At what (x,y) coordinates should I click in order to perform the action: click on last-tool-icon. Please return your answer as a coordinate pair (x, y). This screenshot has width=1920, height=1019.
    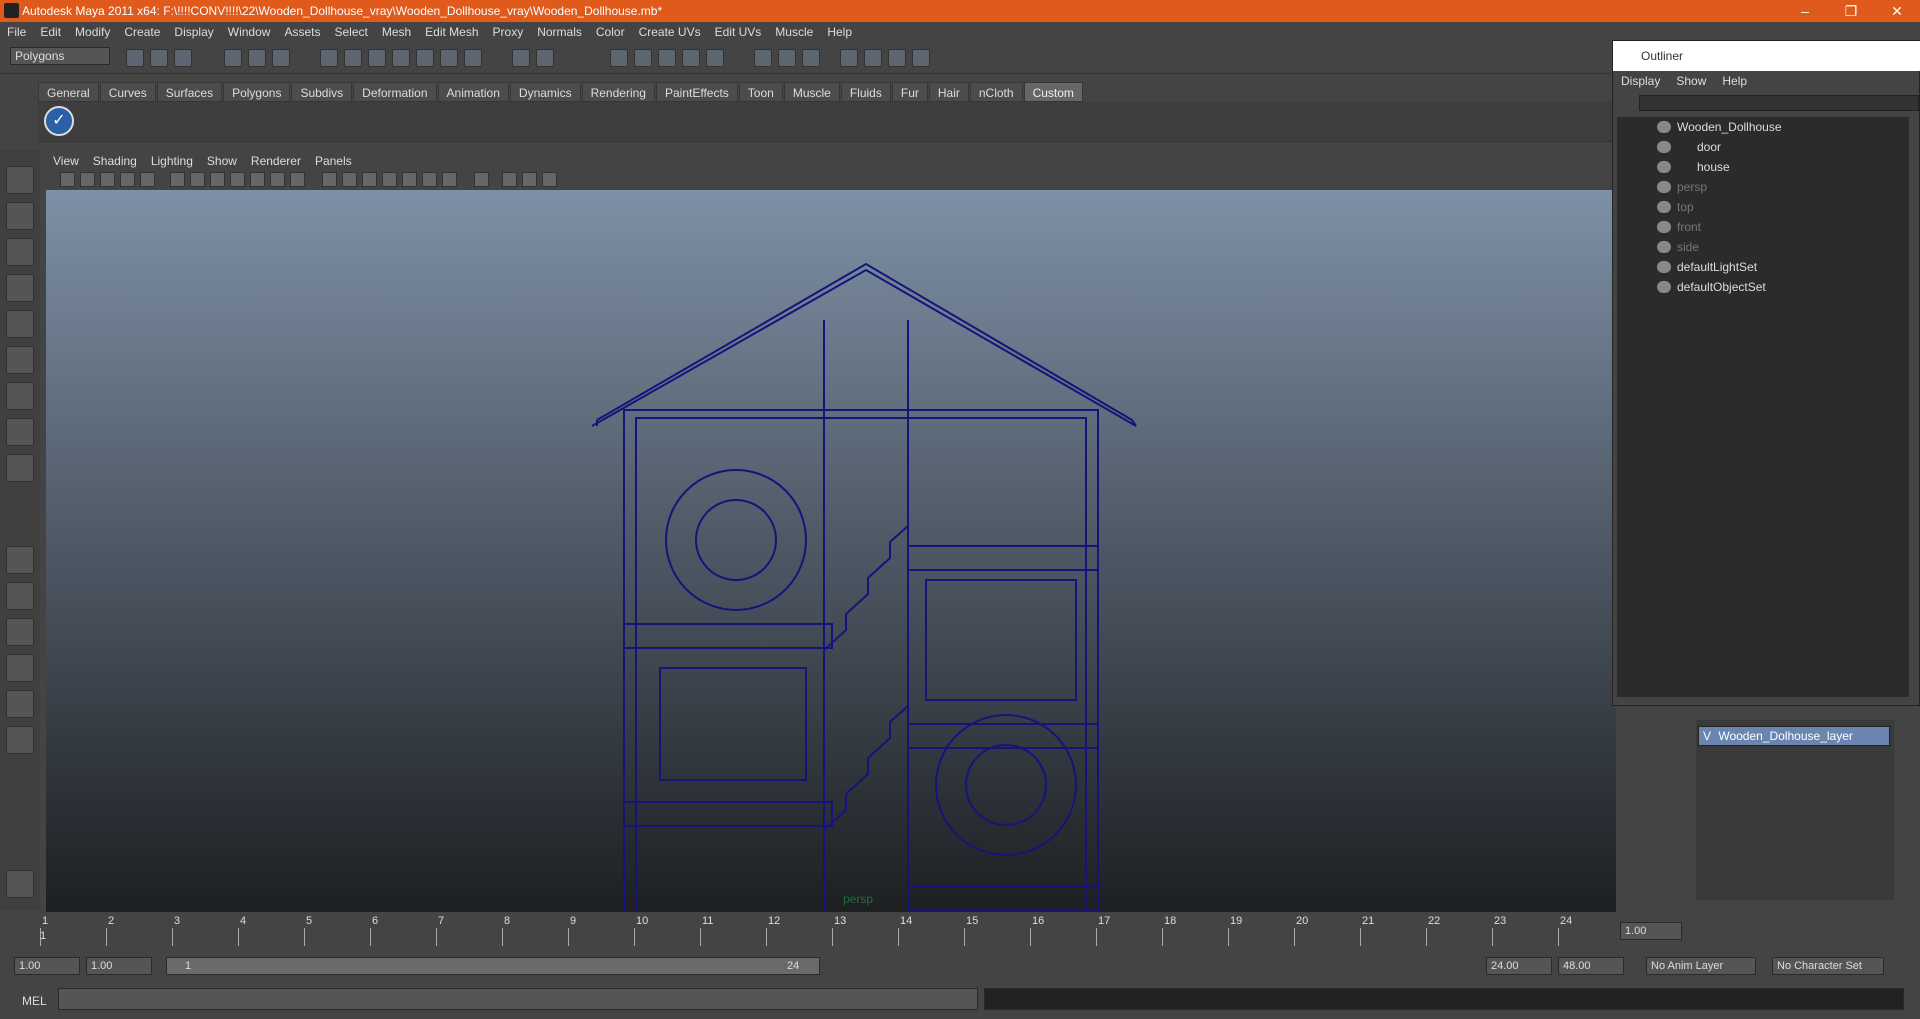
    Looking at the image, I should click on (20, 468).